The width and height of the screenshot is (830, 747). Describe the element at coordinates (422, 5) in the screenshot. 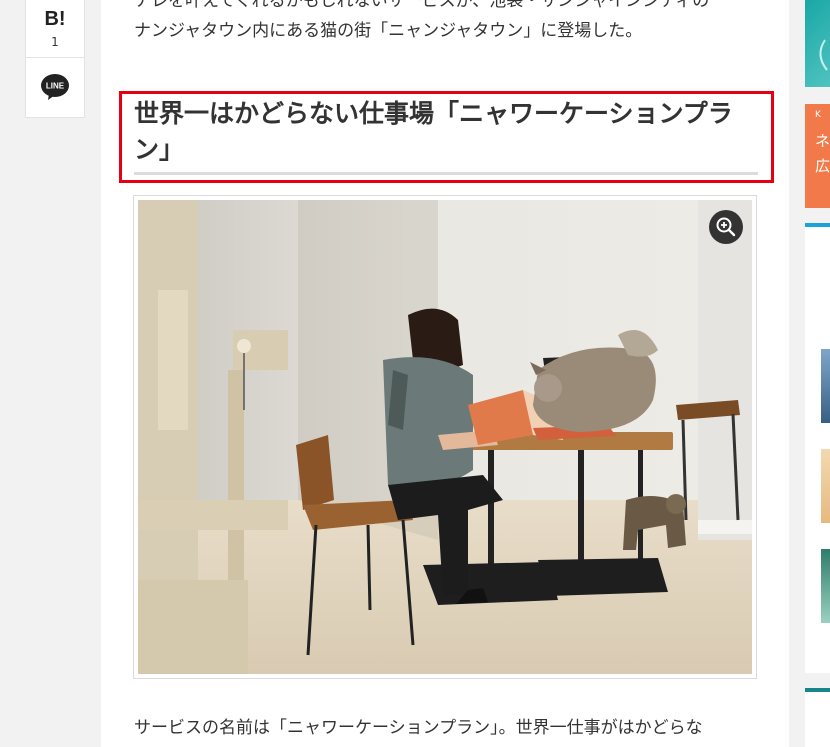

I see `intro-line-1: ナレを叶えてくれるかもしれないサービスが、池袋・サンシャインシティの` at that location.